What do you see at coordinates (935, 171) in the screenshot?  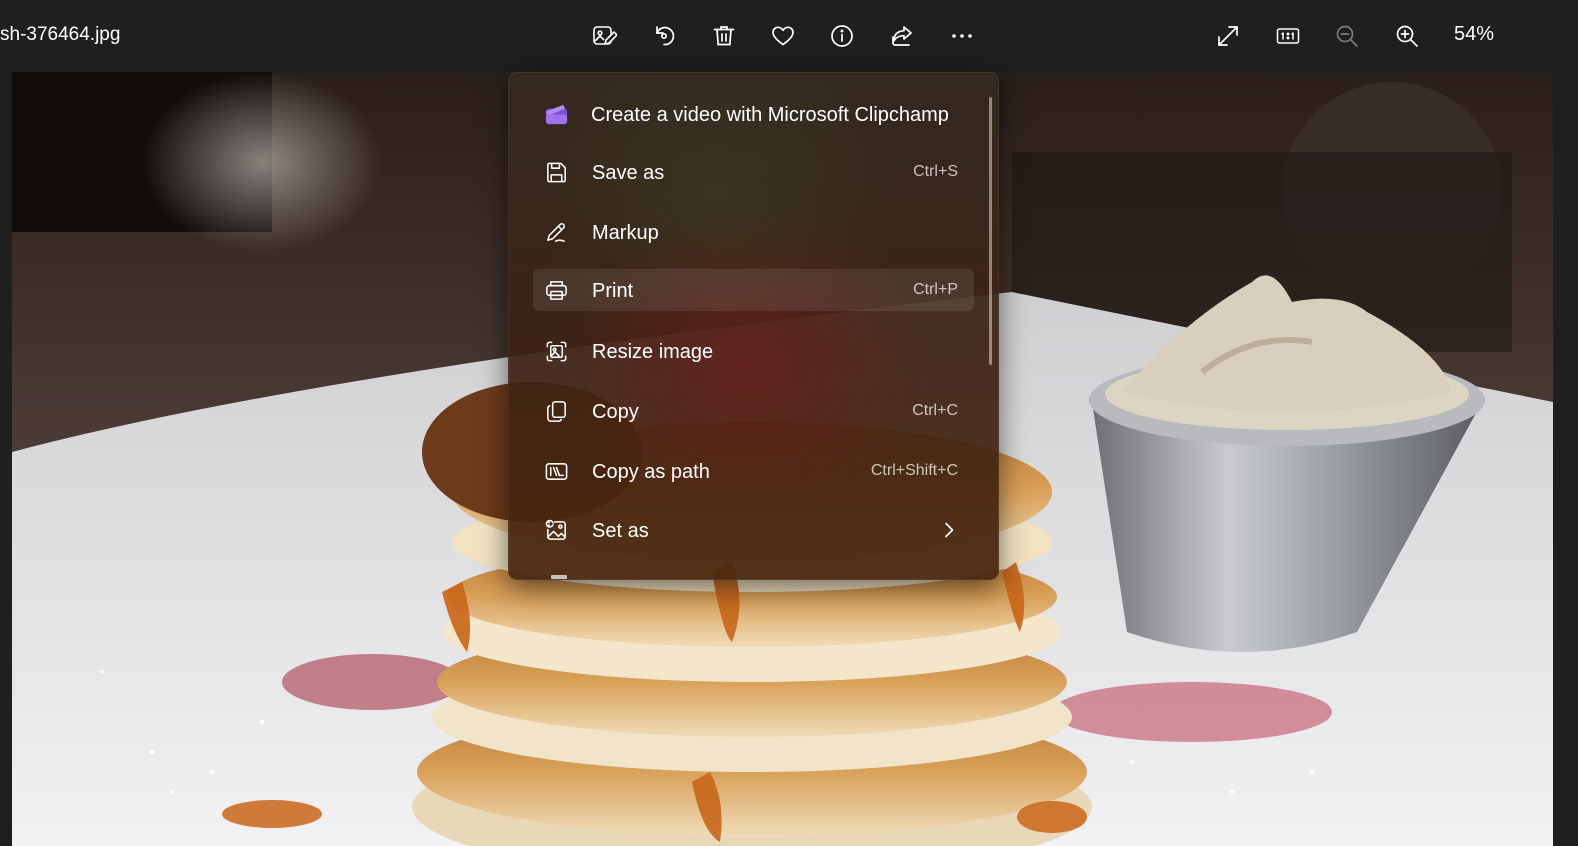 I see `menu-item-shortcut: Ctrl+S` at bounding box center [935, 171].